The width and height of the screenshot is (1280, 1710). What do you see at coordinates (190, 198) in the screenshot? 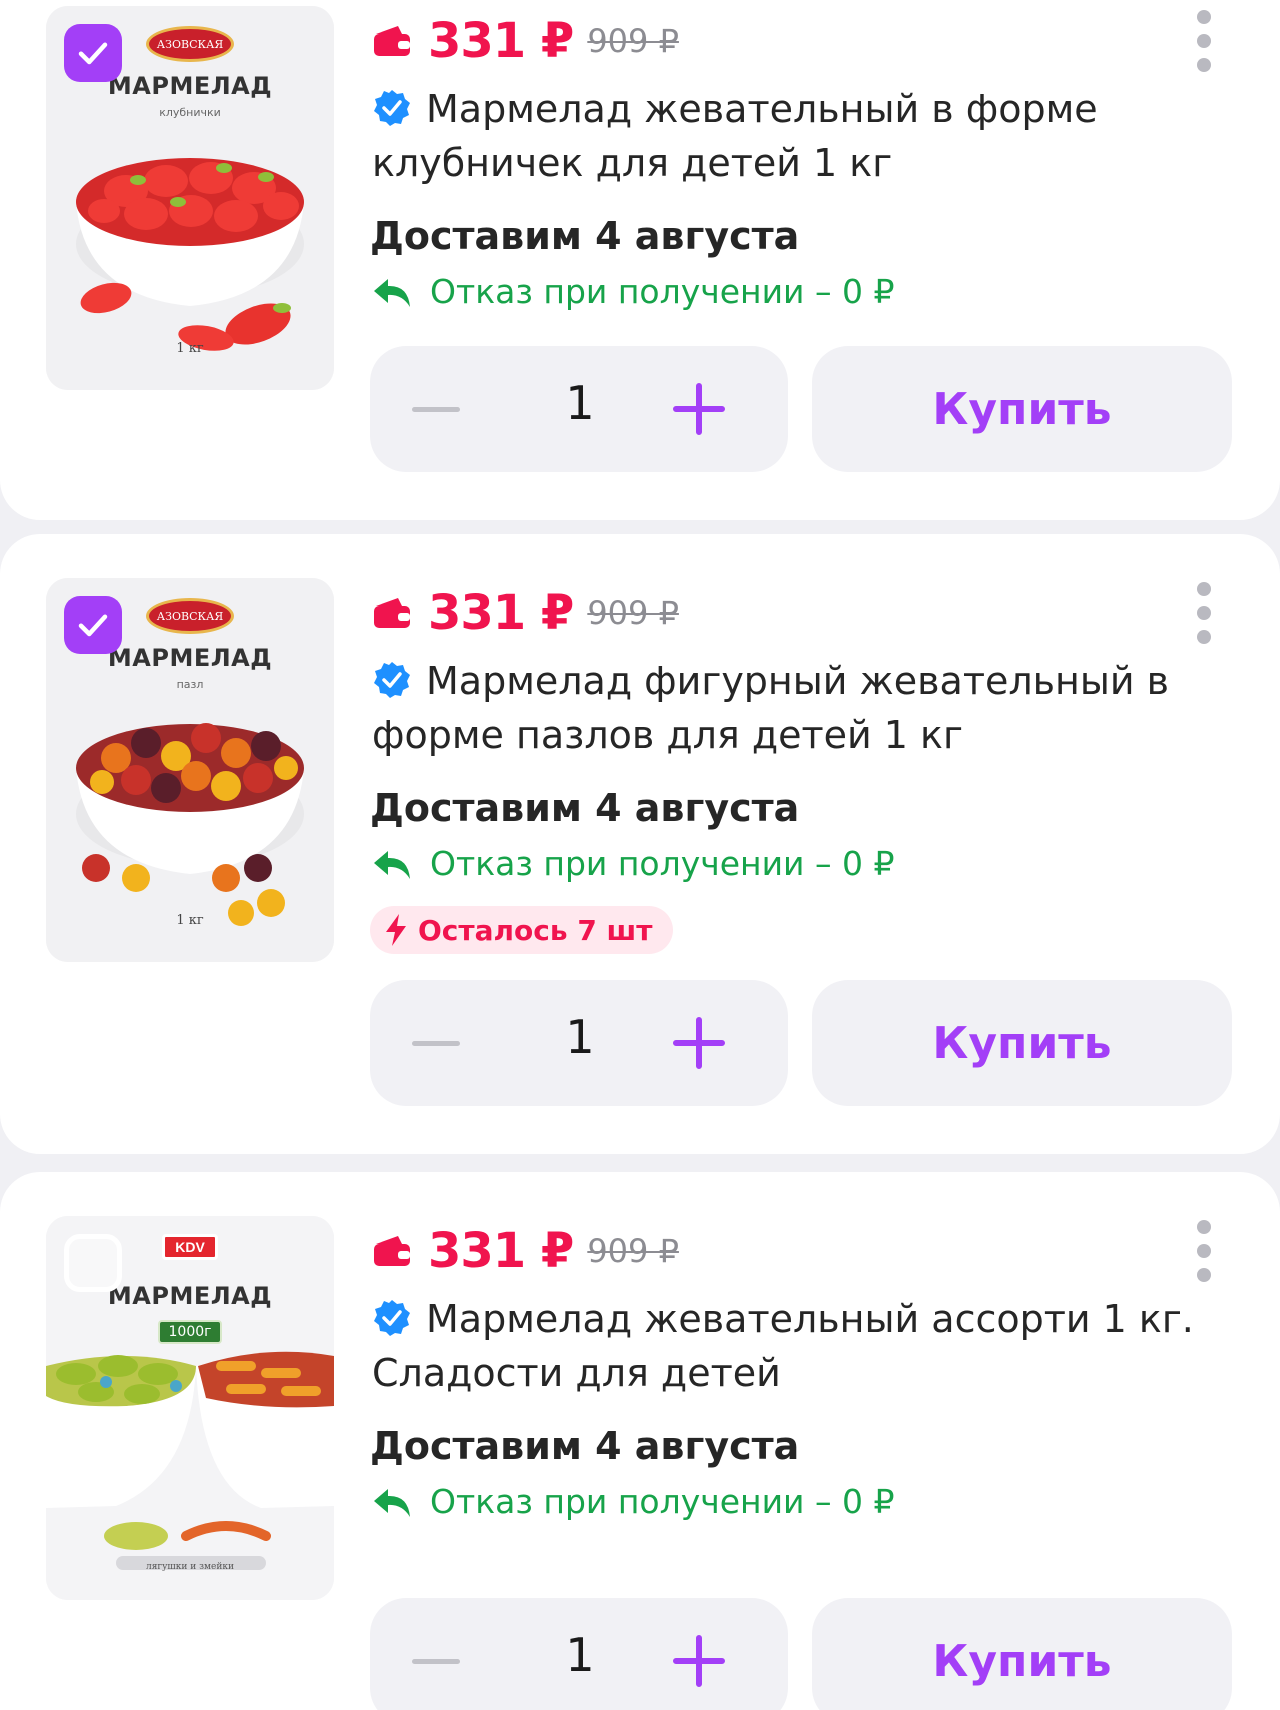
I see `product-image: АЗОВСКАЯ МАРМЕЛАД клубнички 1 кг` at bounding box center [190, 198].